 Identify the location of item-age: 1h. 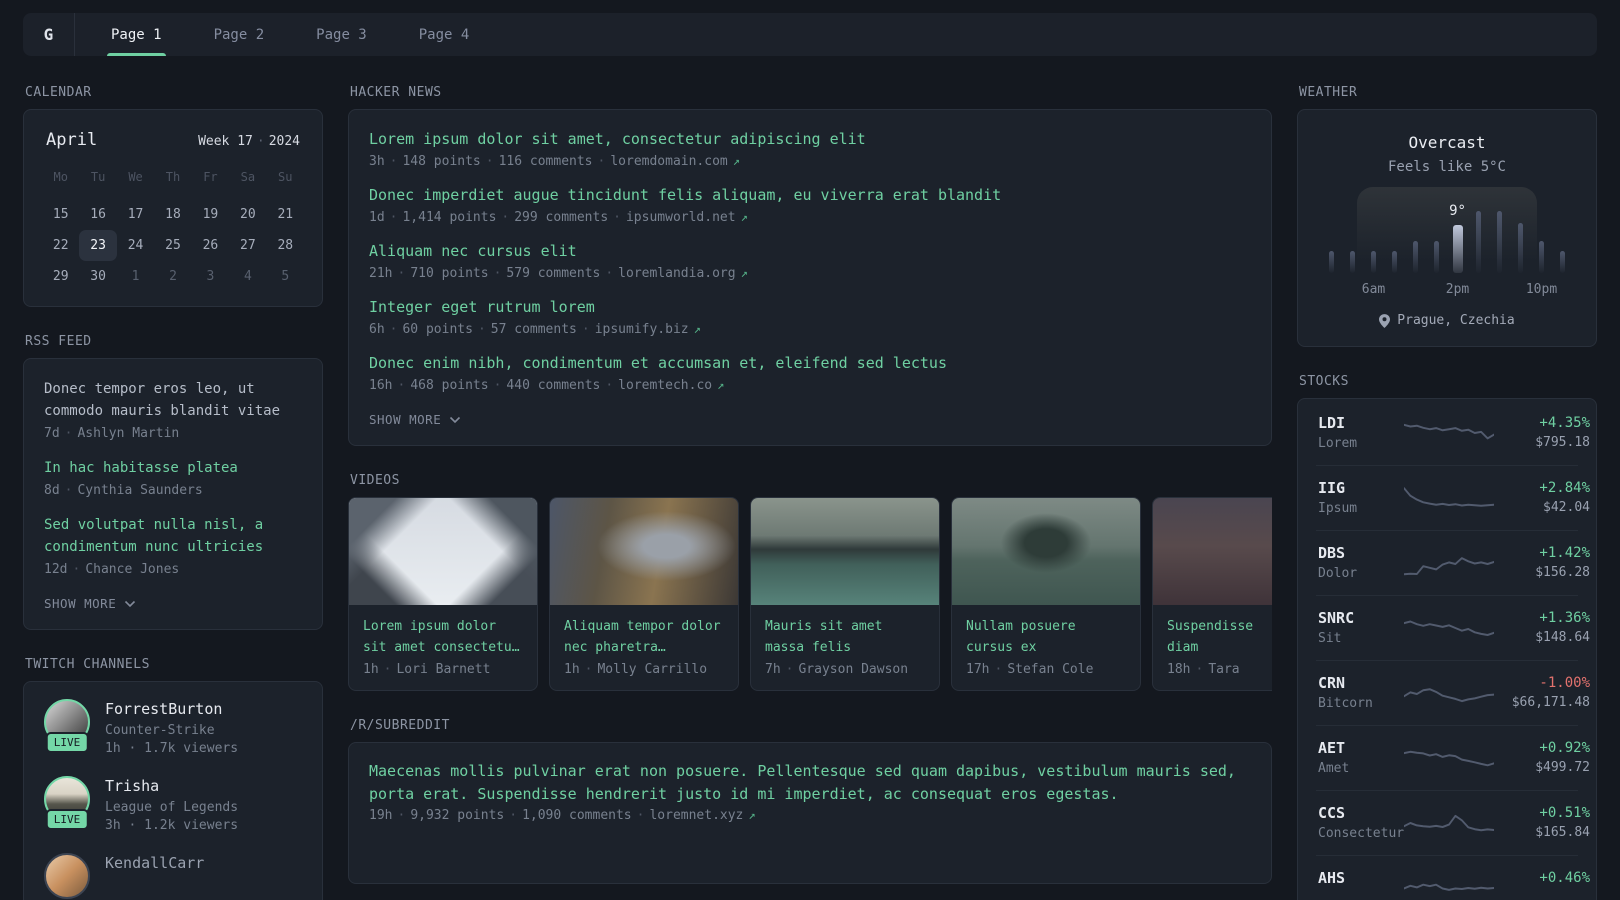
(371, 669).